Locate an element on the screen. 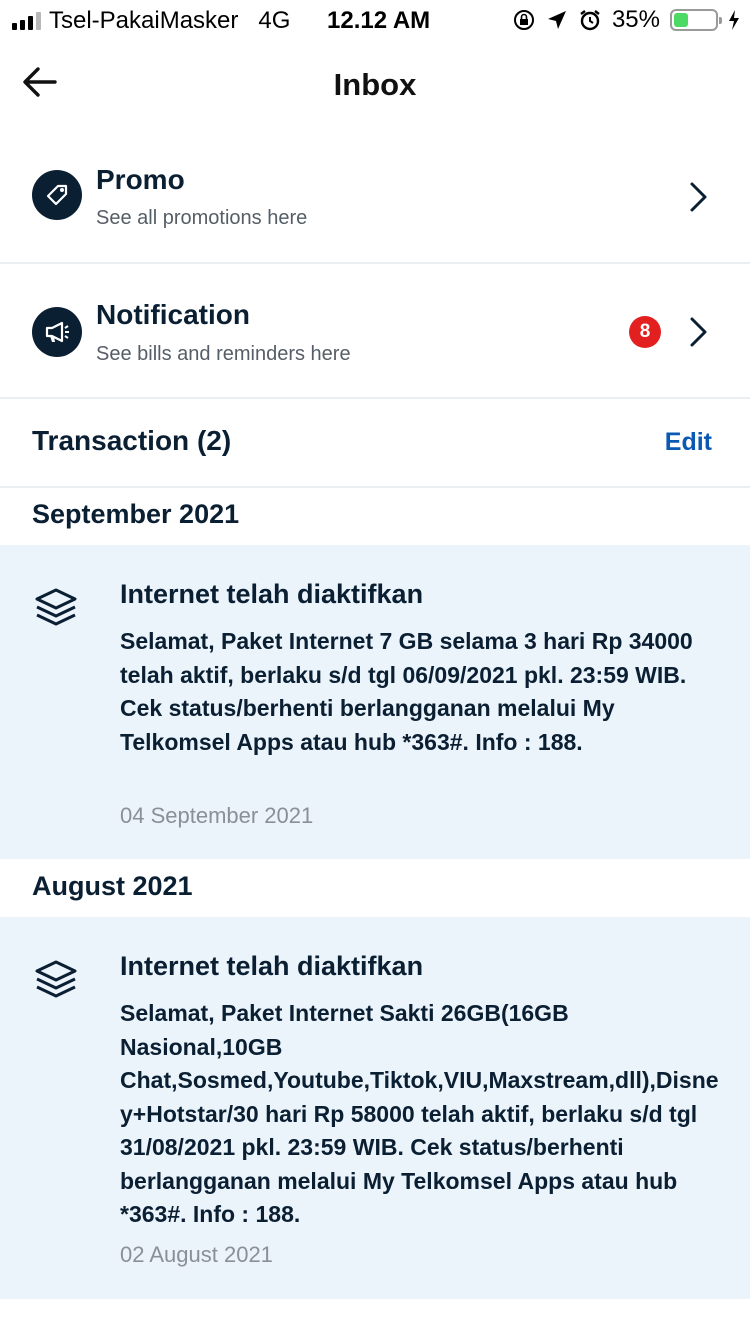 This screenshot has height=1334, width=750. transaction-date: 04 September 2021 is located at coordinates (217, 815).